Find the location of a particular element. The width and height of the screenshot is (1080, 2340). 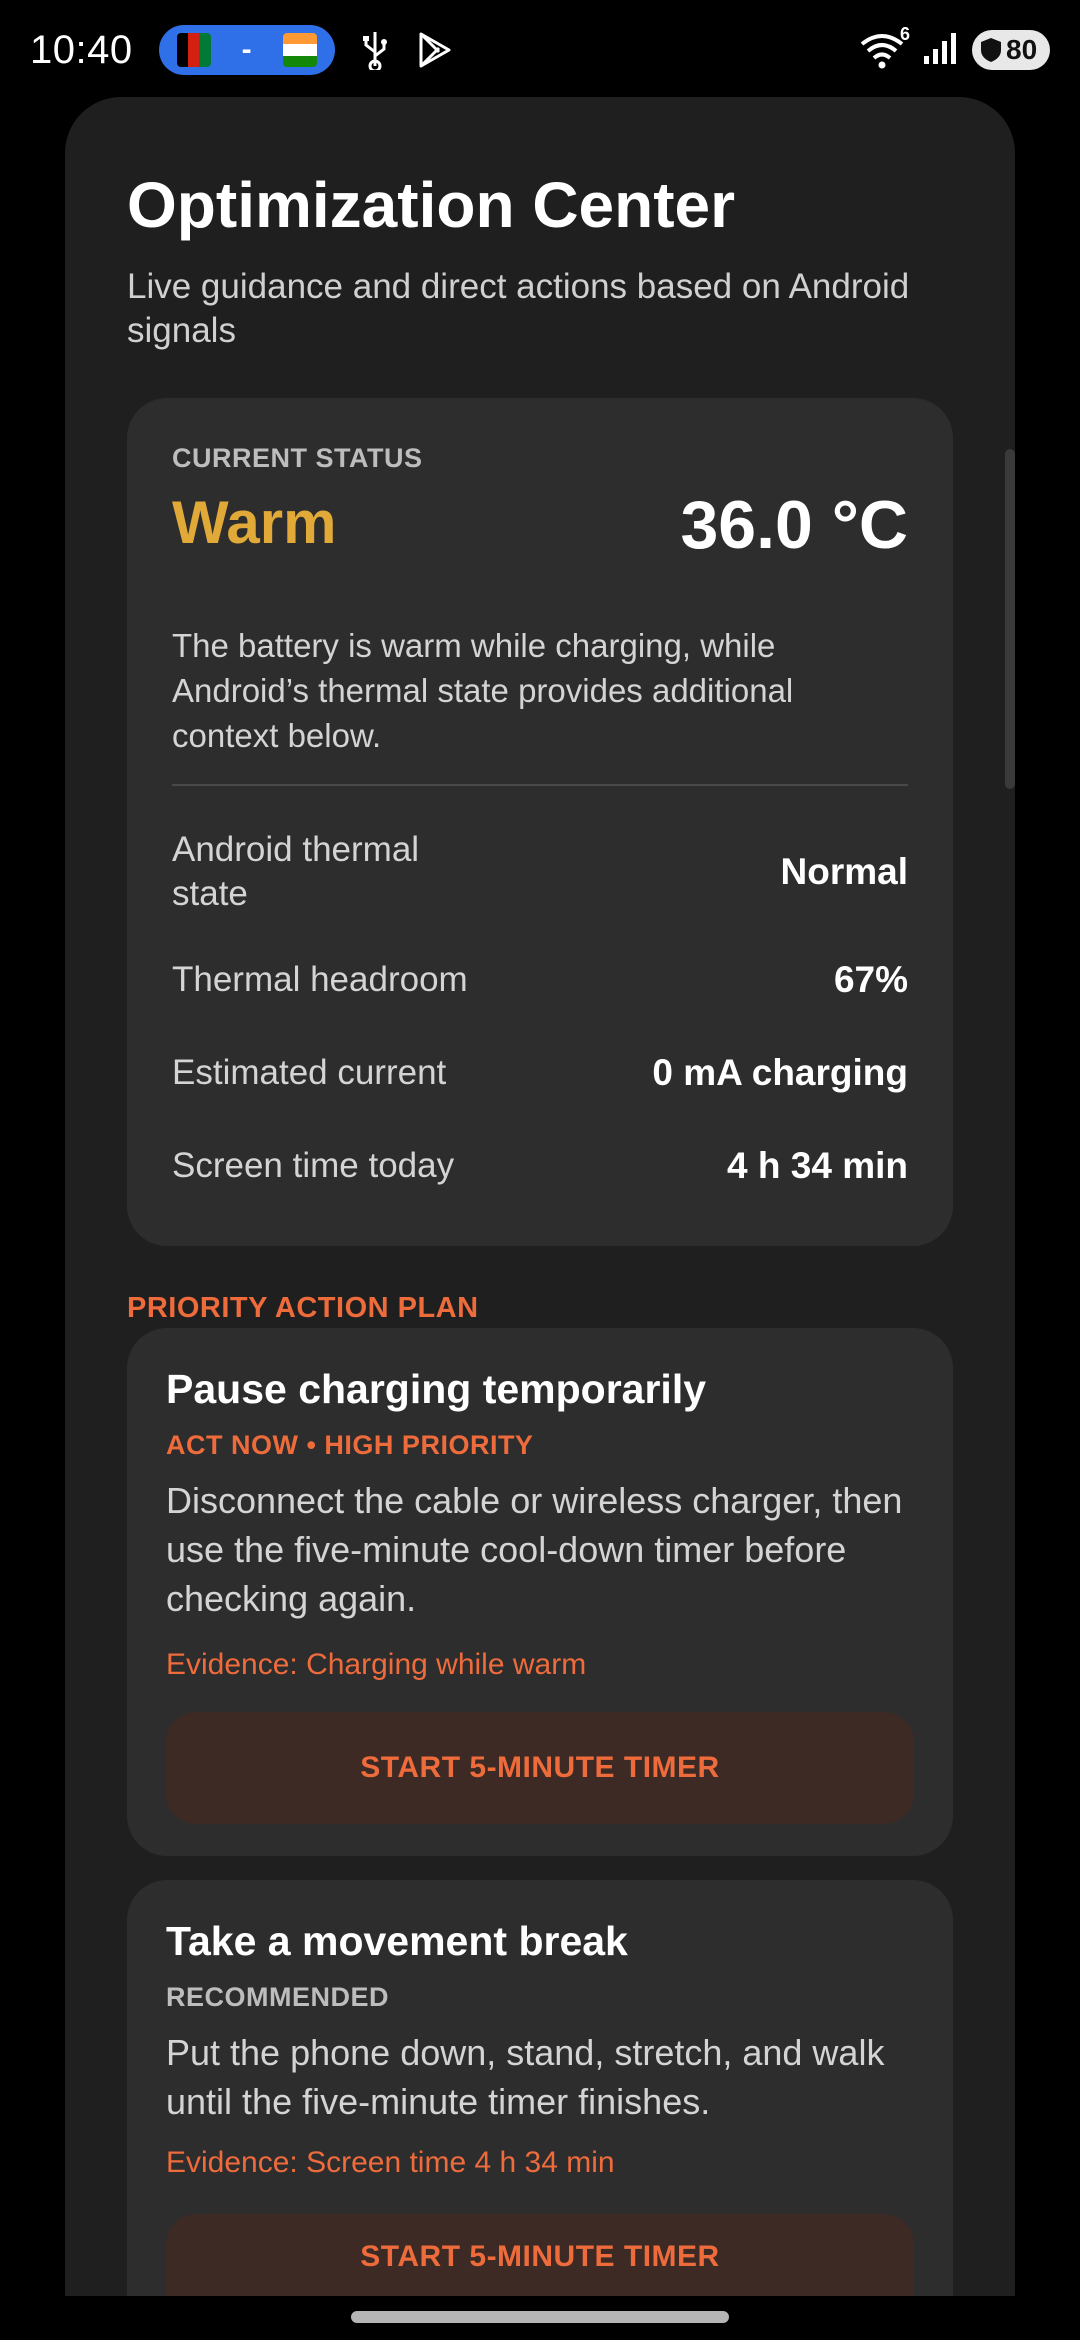

stat-label: Estimated current is located at coordinates (309, 1072).